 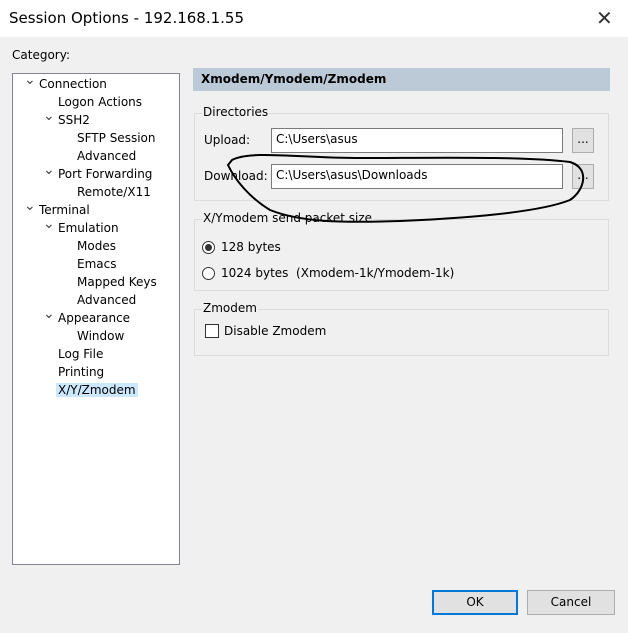 What do you see at coordinates (288, 218) in the screenshot?
I see `packet-size-label: X/Ymodem send packet size` at bounding box center [288, 218].